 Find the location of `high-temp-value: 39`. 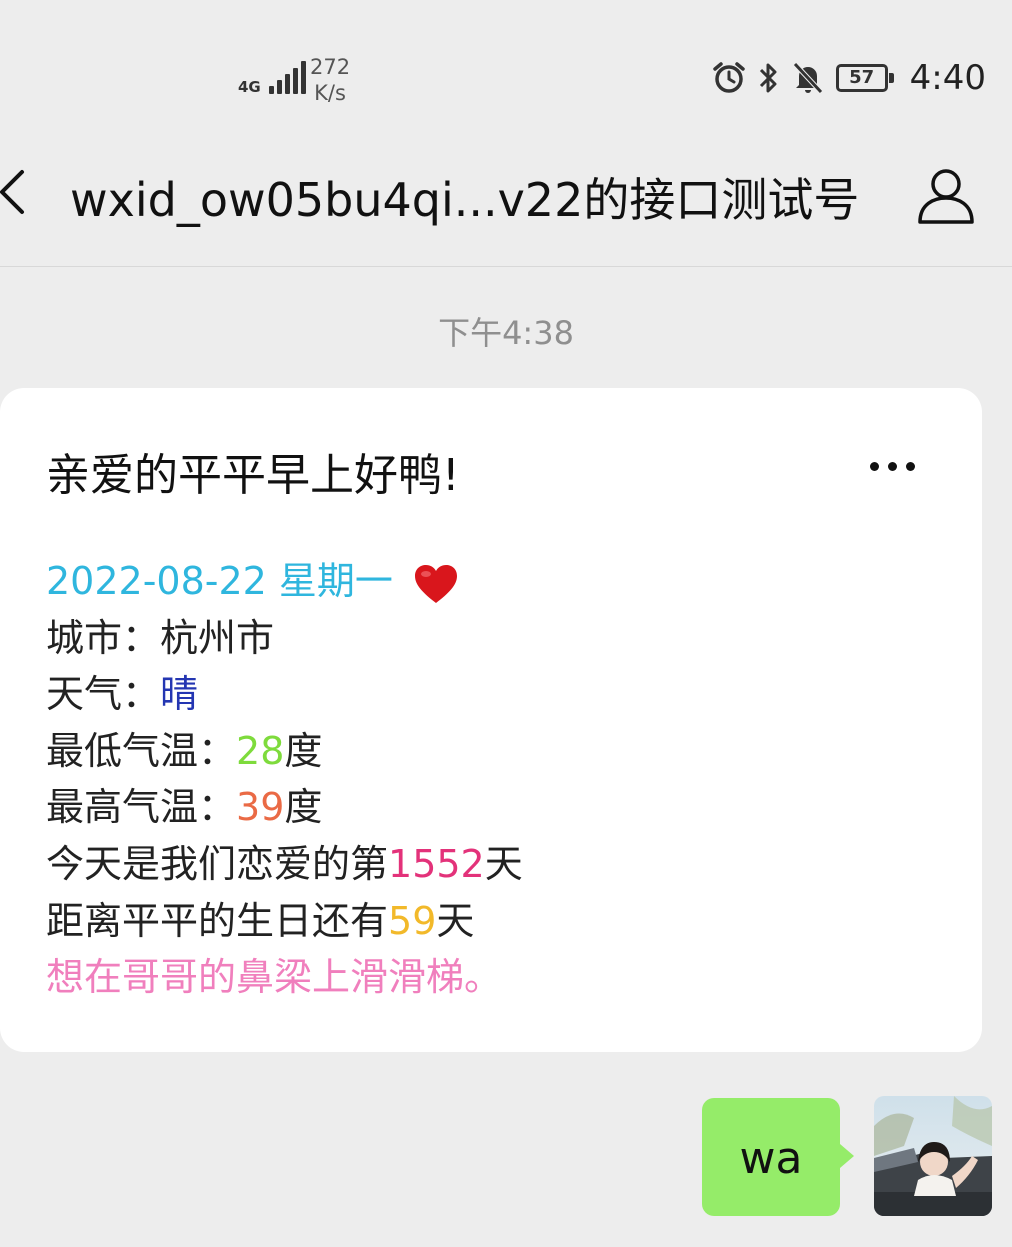

high-temp-value: 39 is located at coordinates (260, 807).